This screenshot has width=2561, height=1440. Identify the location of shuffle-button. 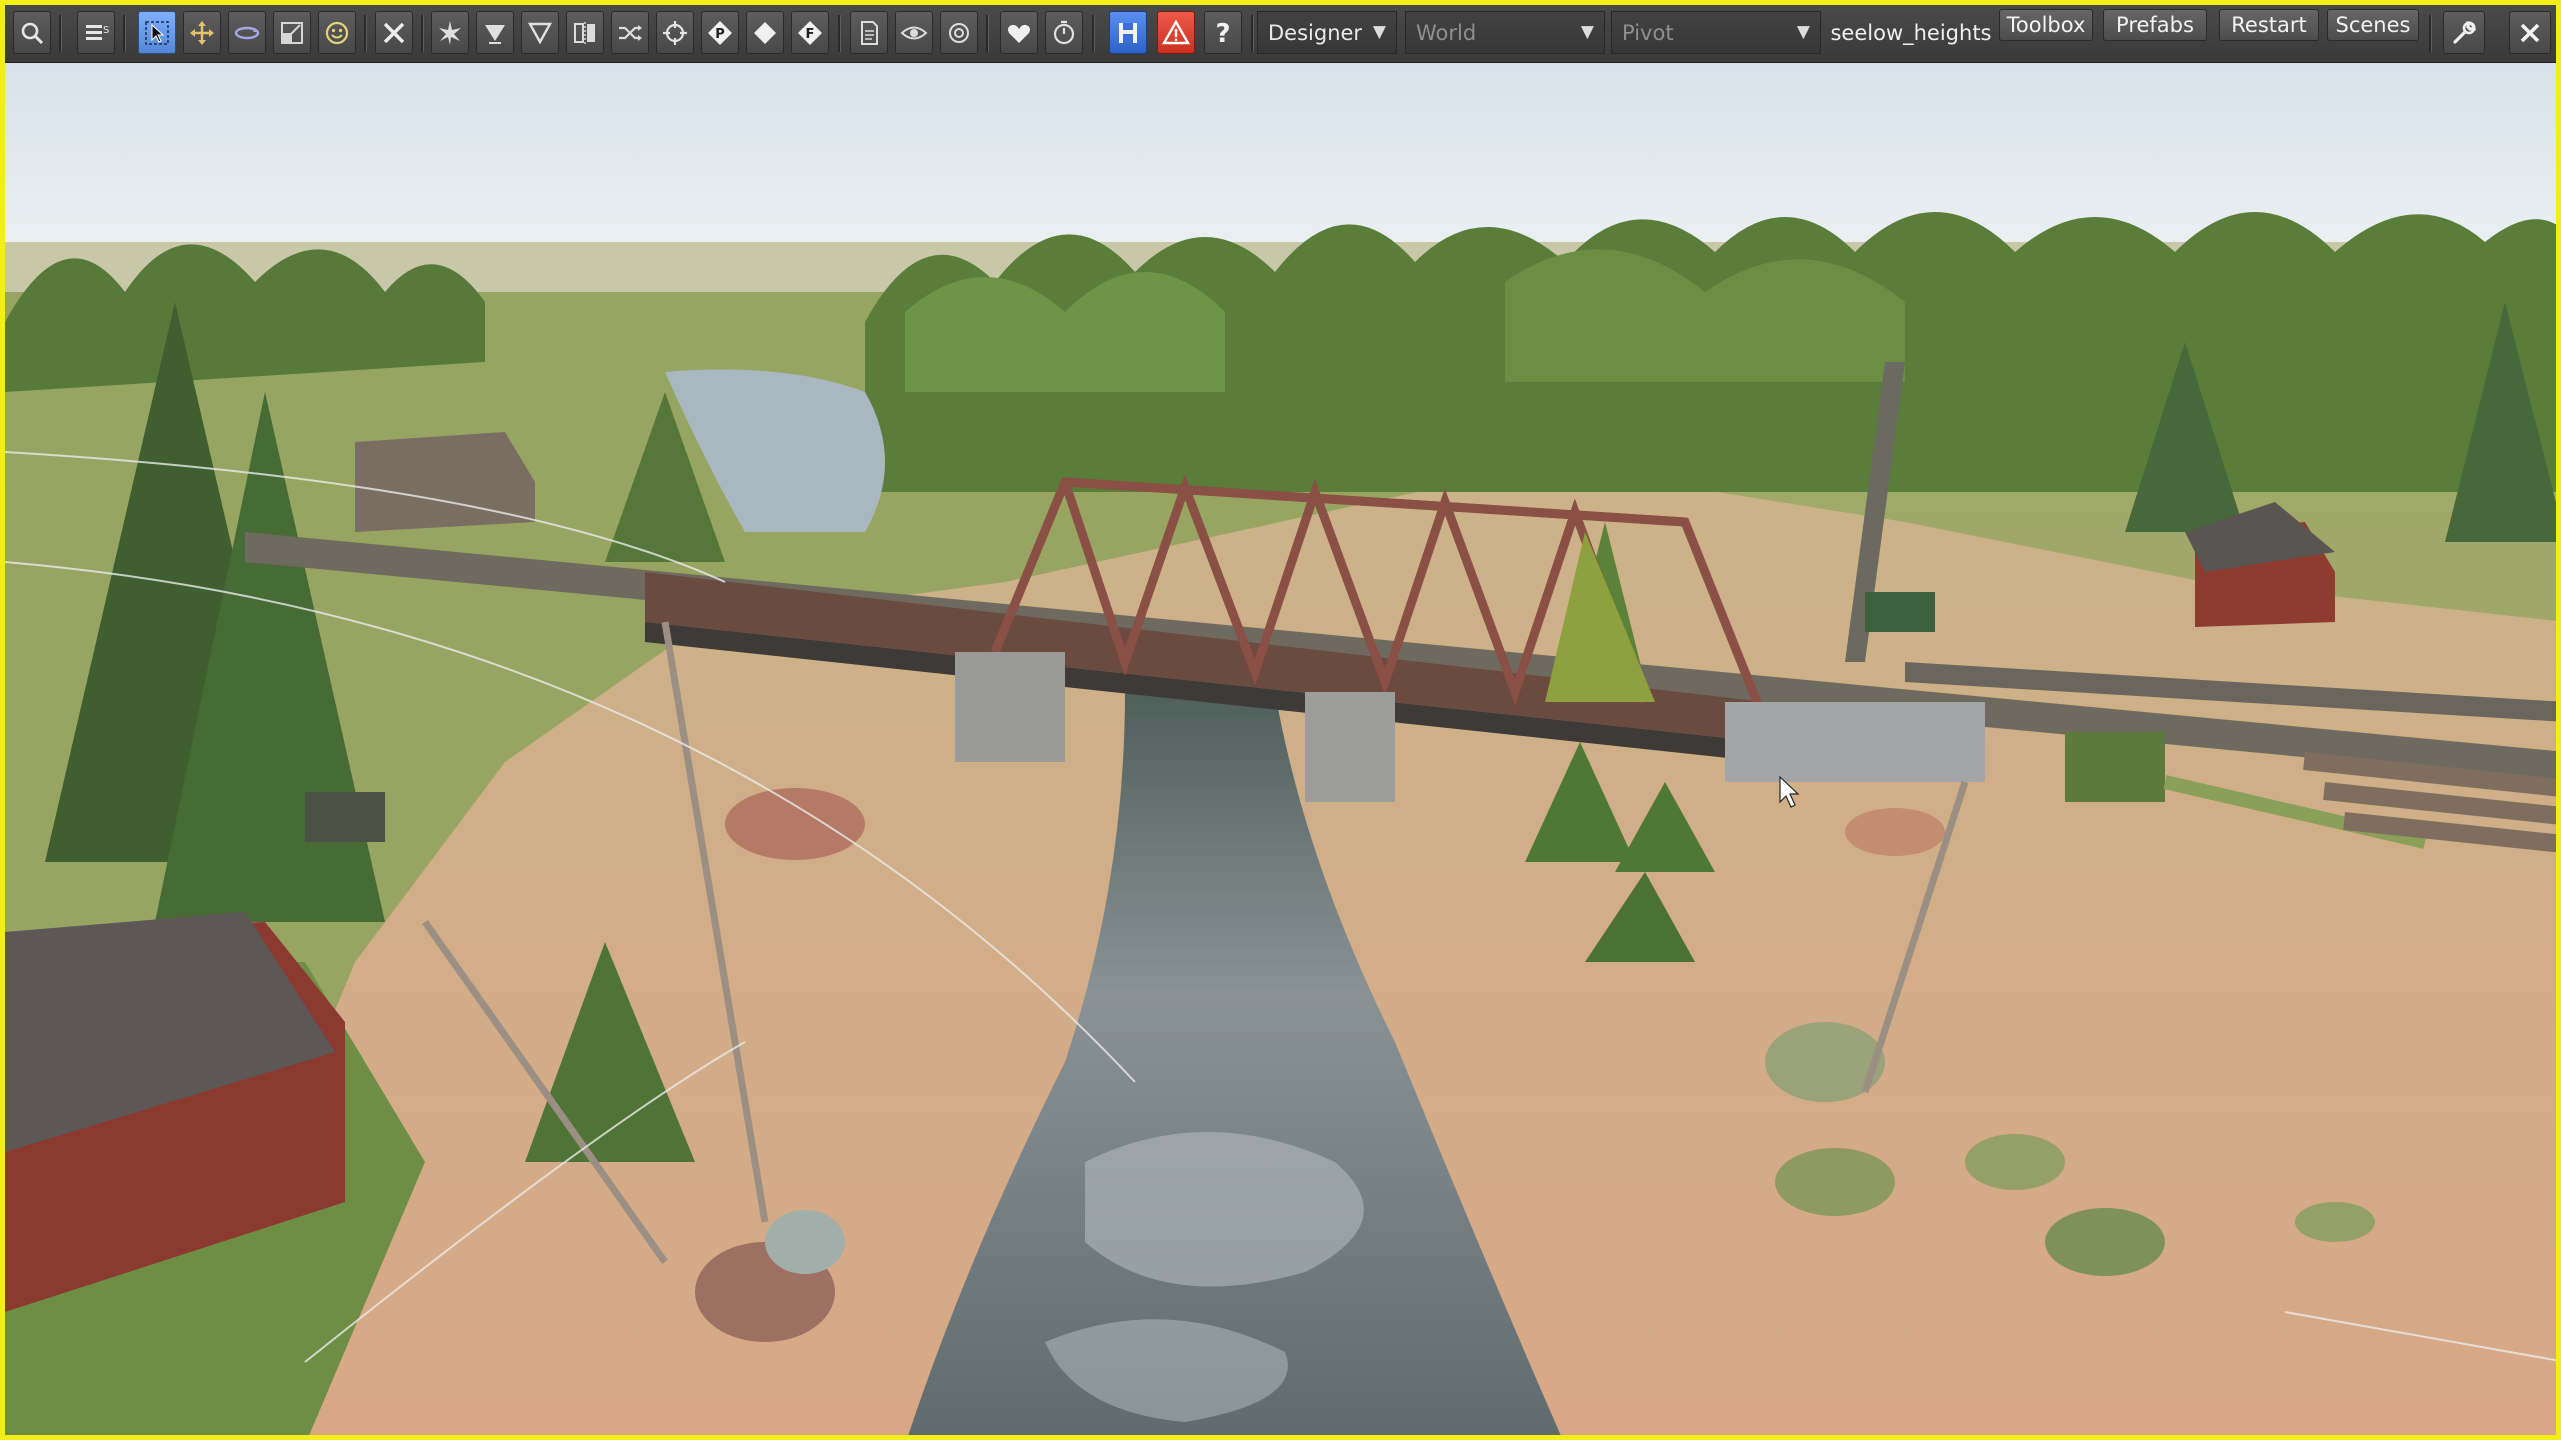
(630, 32).